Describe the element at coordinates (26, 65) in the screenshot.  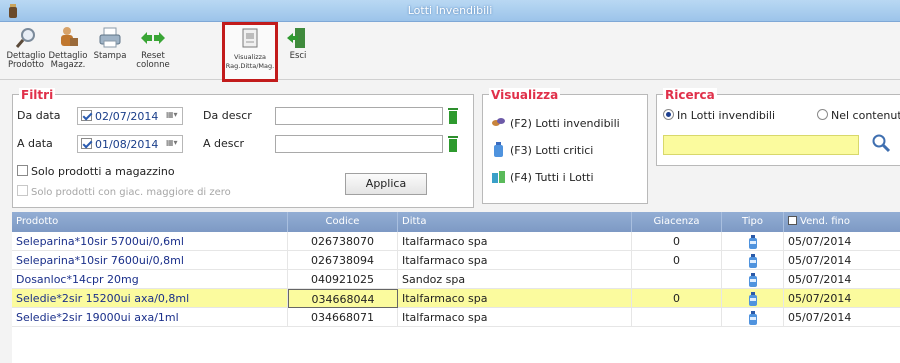
I see `button-label: Prodotto` at that location.